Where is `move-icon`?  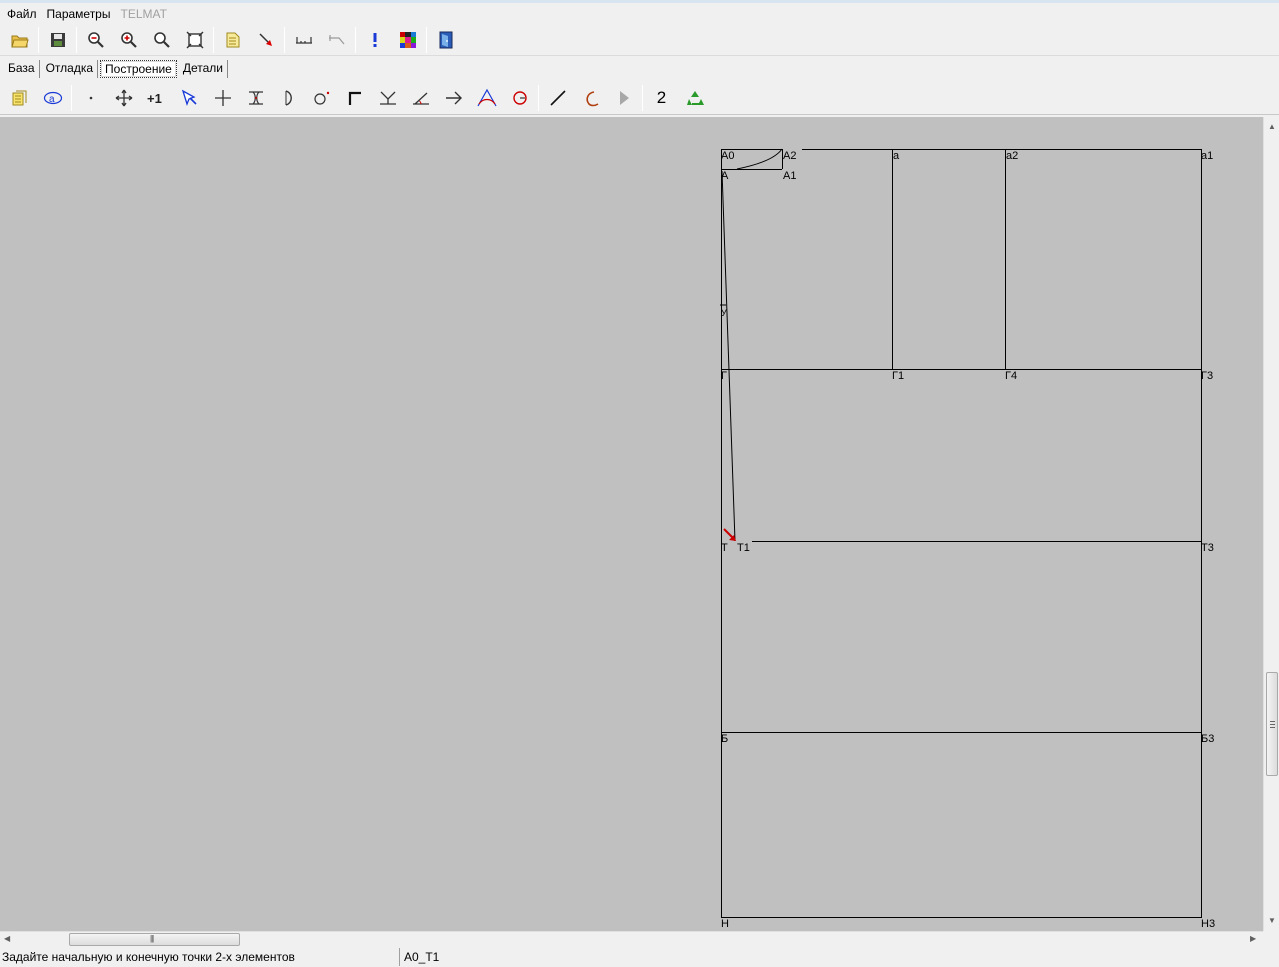
move-icon is located at coordinates (123, 98).